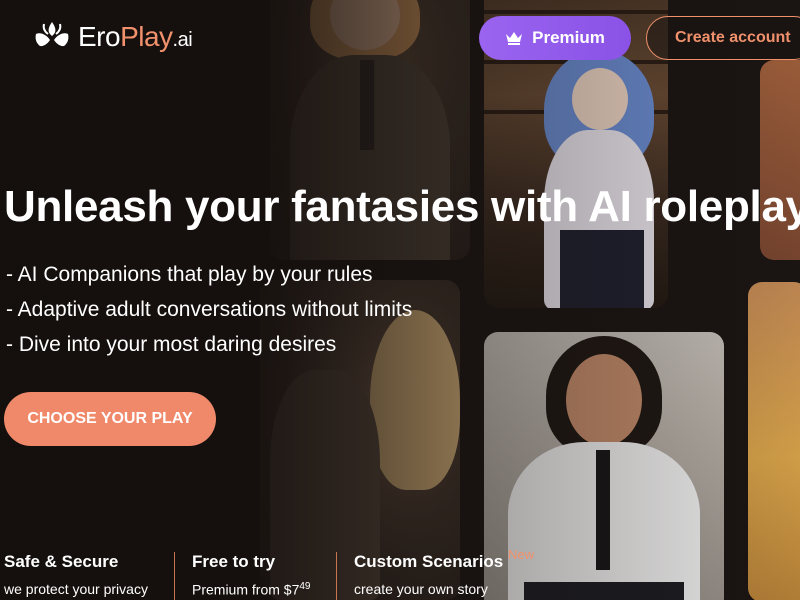  What do you see at coordinates (76, 589) in the screenshot?
I see `stat-subtitle: we protect your privacy` at bounding box center [76, 589].